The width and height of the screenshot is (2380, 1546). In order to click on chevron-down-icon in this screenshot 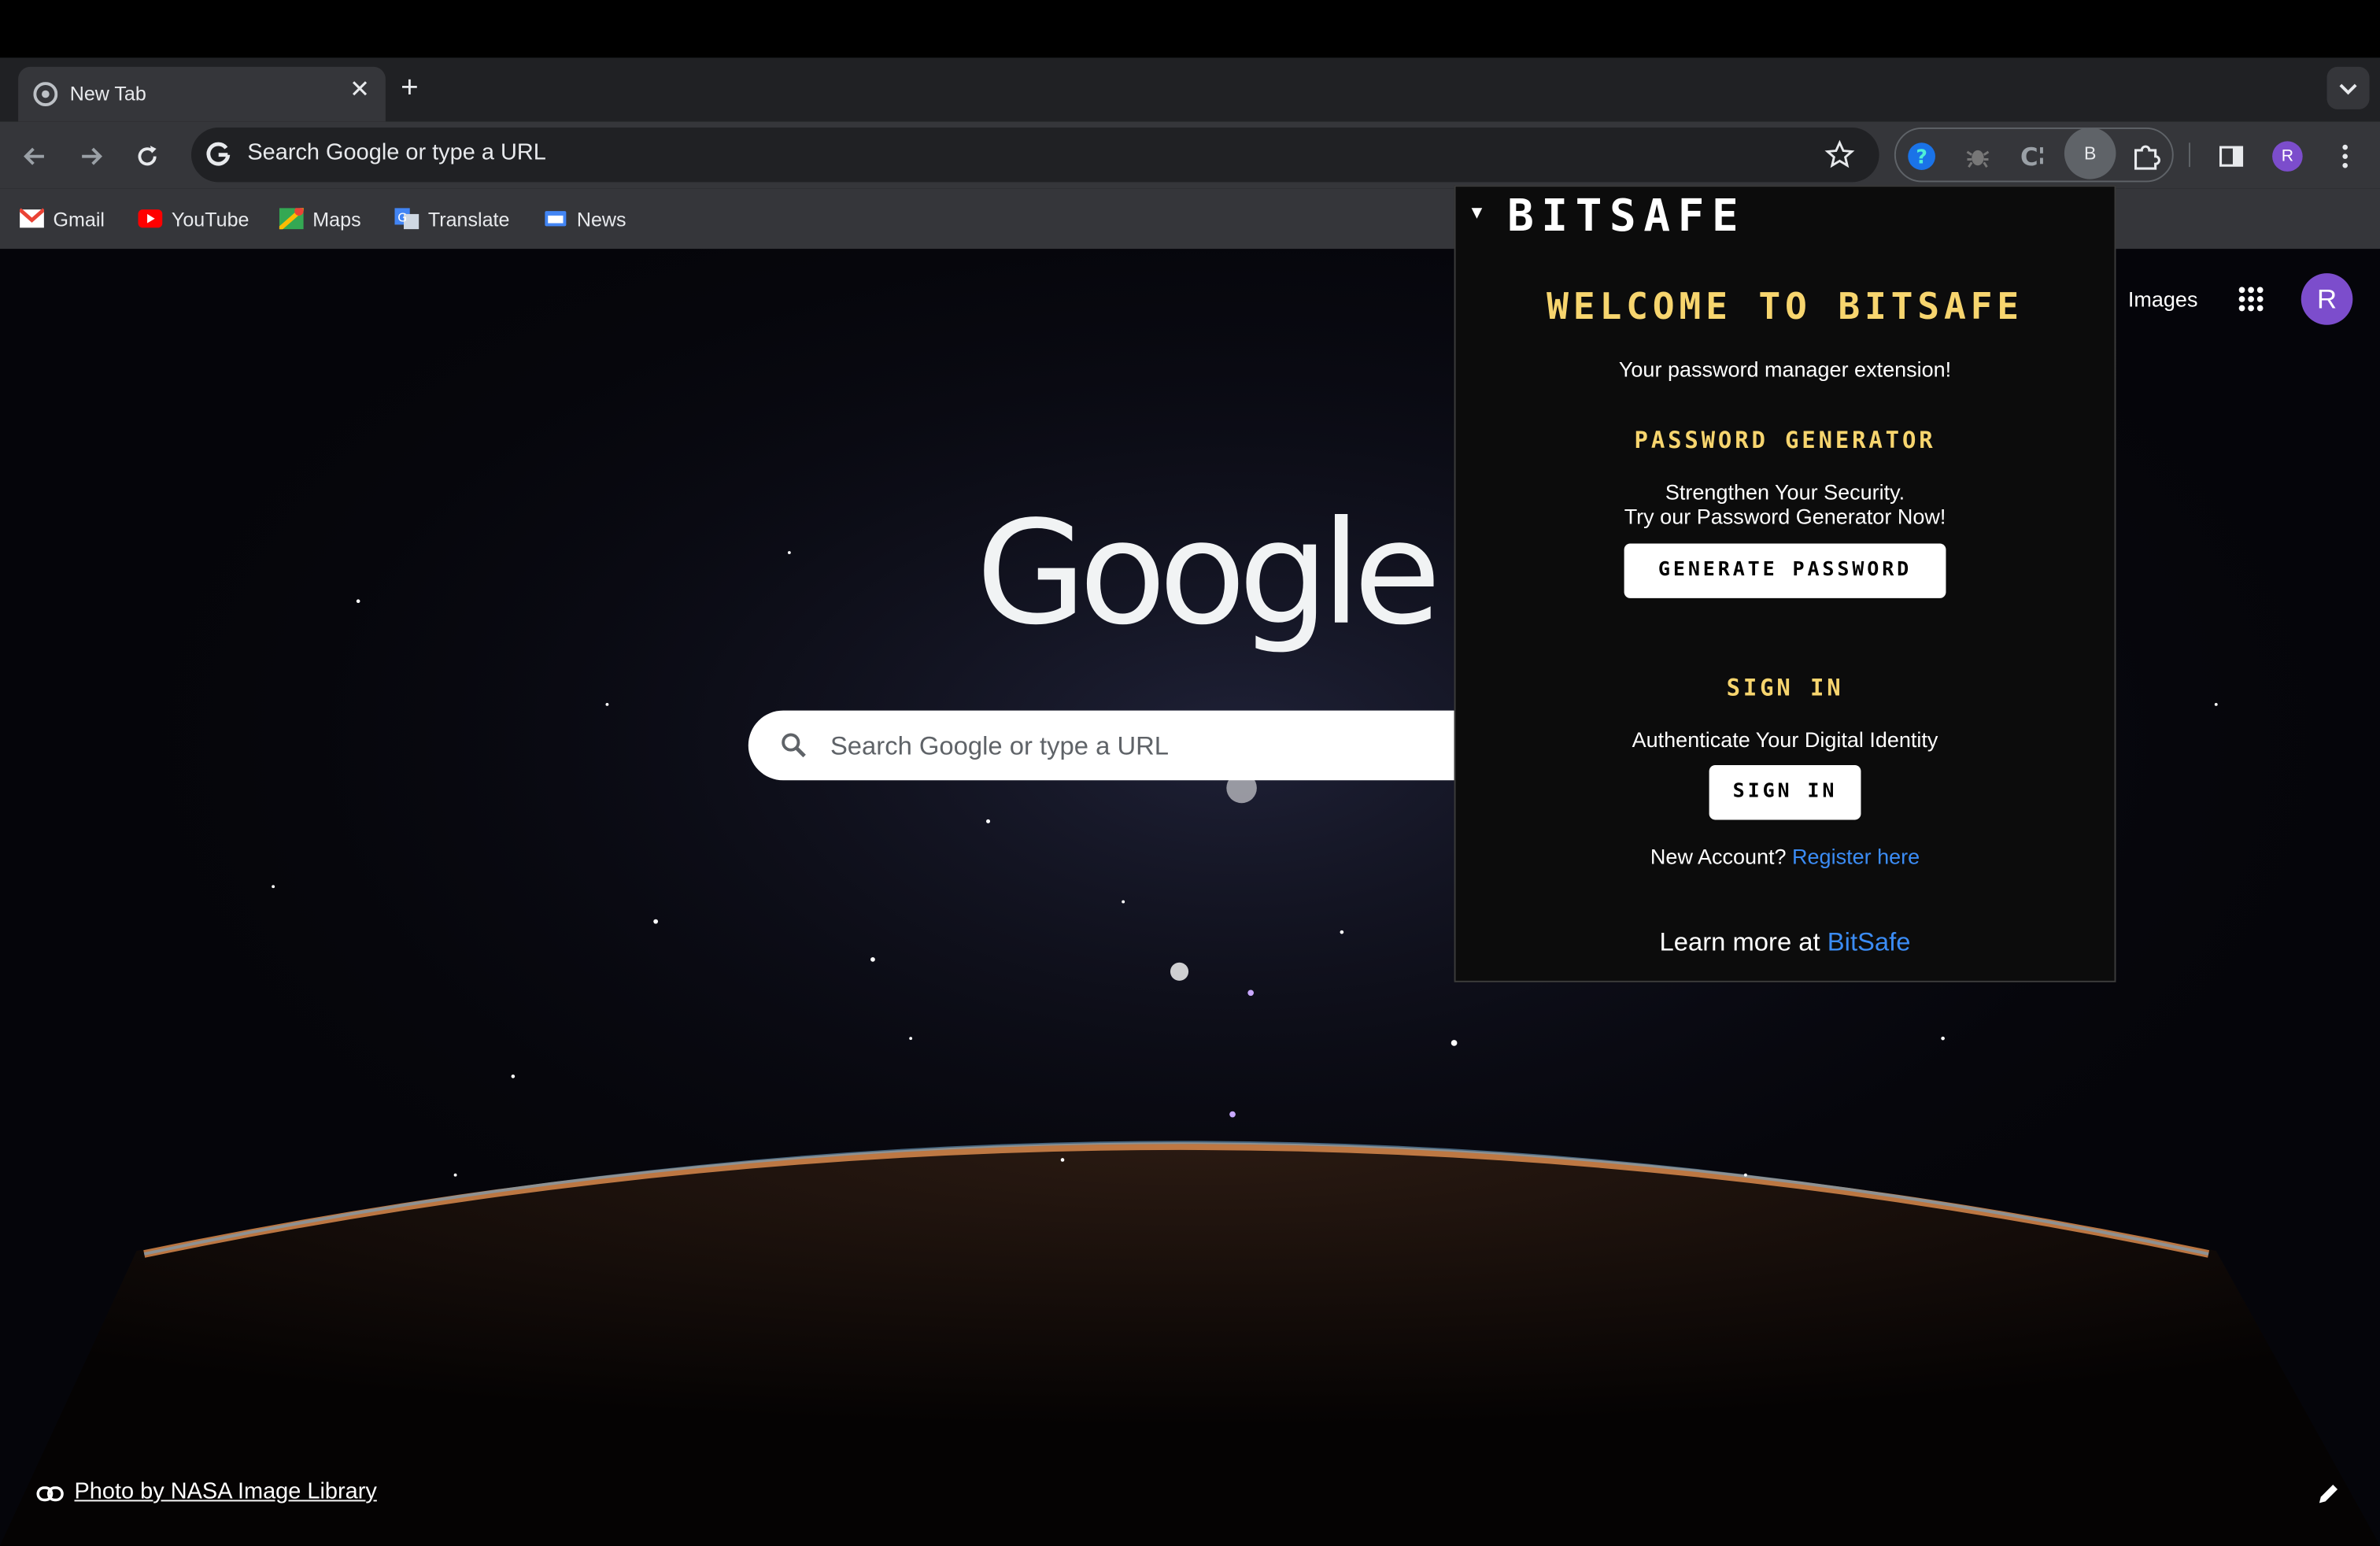, I will do `click(2348, 89)`.